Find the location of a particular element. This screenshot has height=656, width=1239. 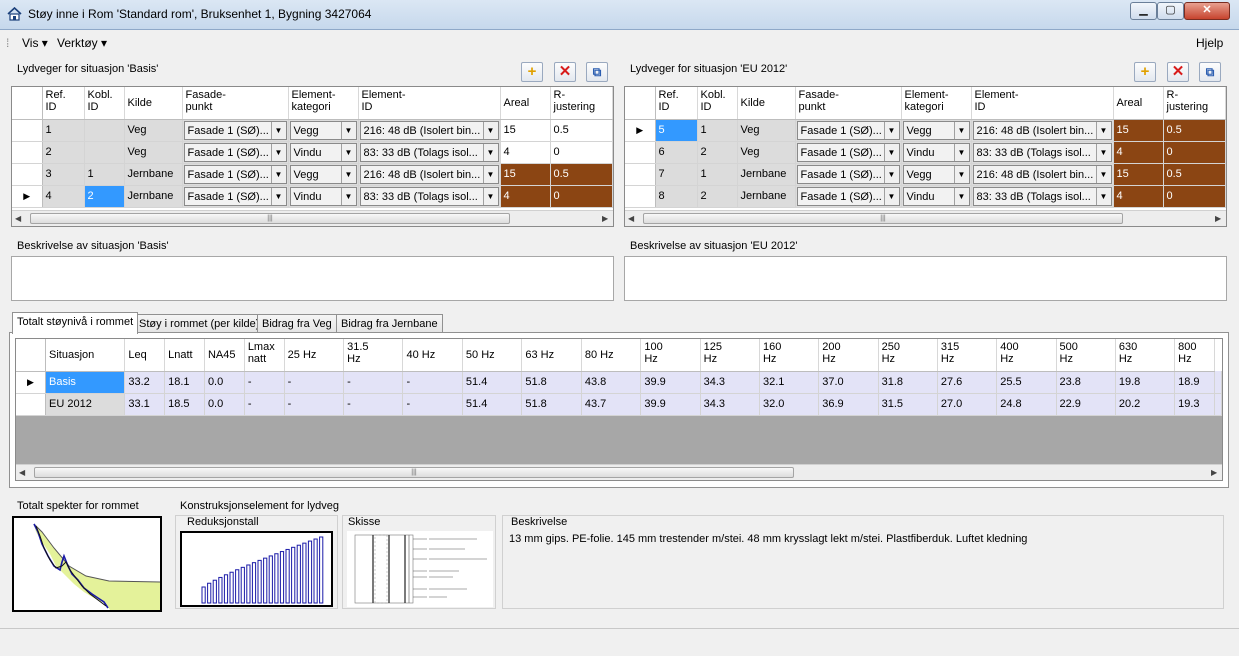

cell-kobl-id: 1 is located at coordinates (104, 174).